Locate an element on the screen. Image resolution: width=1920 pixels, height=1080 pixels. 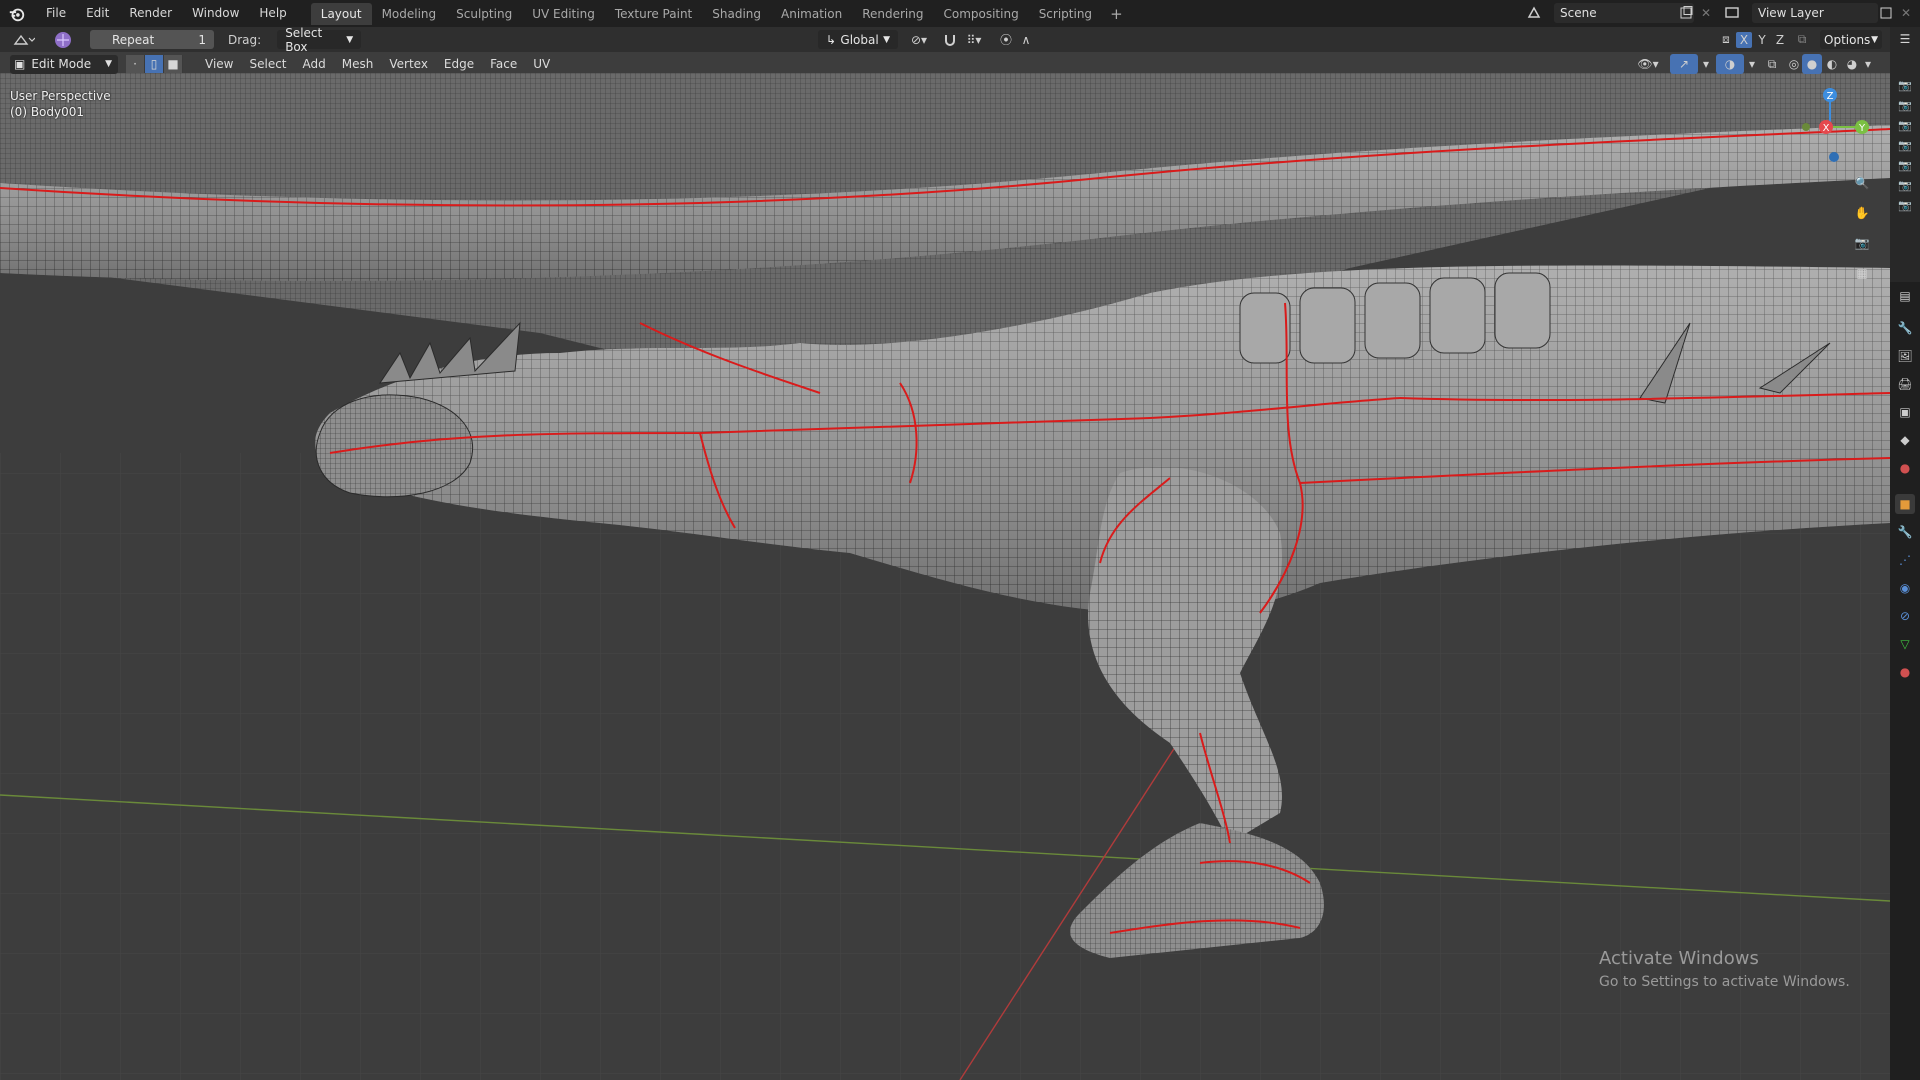
drag-select: Select Box ▼ is located at coordinates (319, 40).